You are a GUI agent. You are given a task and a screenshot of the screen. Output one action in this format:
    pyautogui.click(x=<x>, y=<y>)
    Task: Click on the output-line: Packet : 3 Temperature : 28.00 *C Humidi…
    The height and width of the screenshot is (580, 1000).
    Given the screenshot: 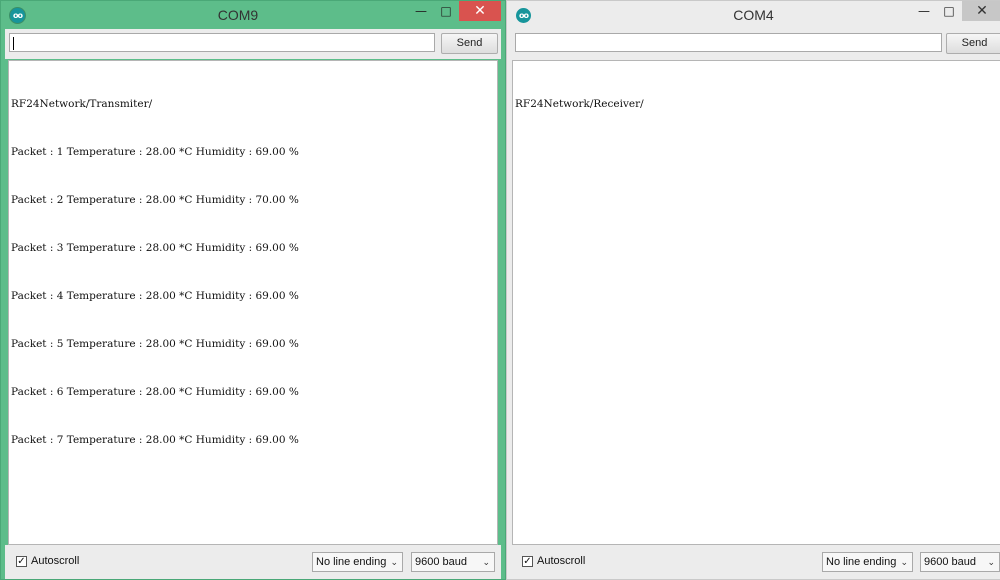 What is the action you would take?
    pyautogui.click(x=155, y=248)
    